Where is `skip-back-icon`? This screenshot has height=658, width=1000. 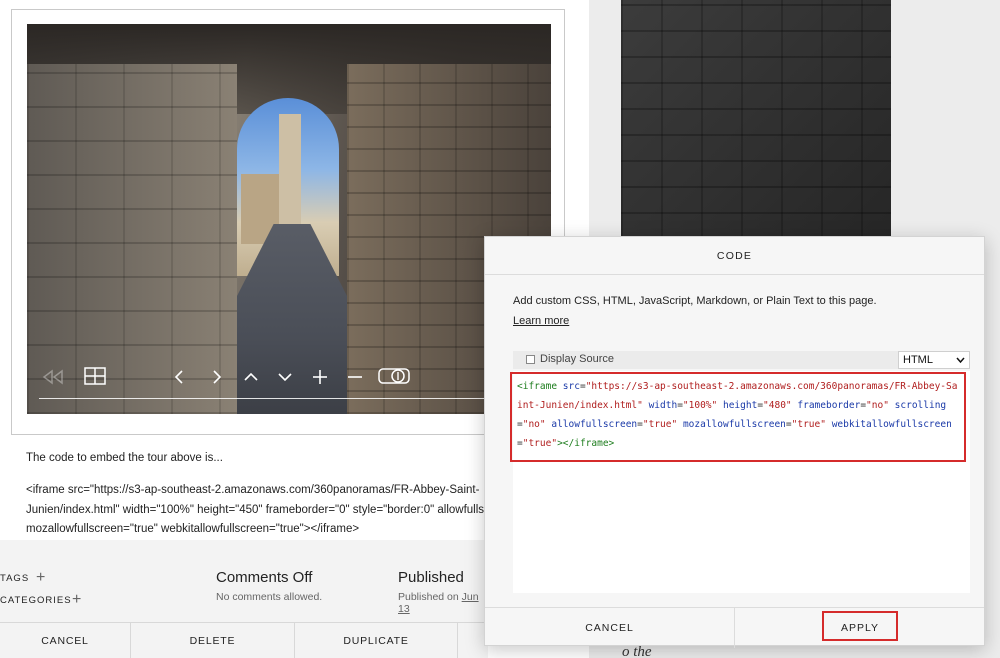 skip-back-icon is located at coordinates (53, 379).